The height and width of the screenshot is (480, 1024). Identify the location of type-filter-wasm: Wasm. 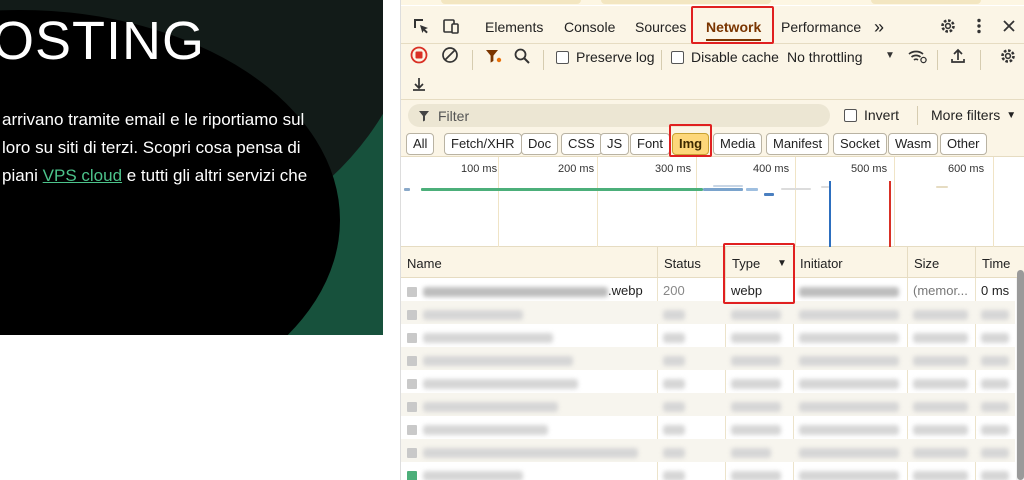
(913, 144).